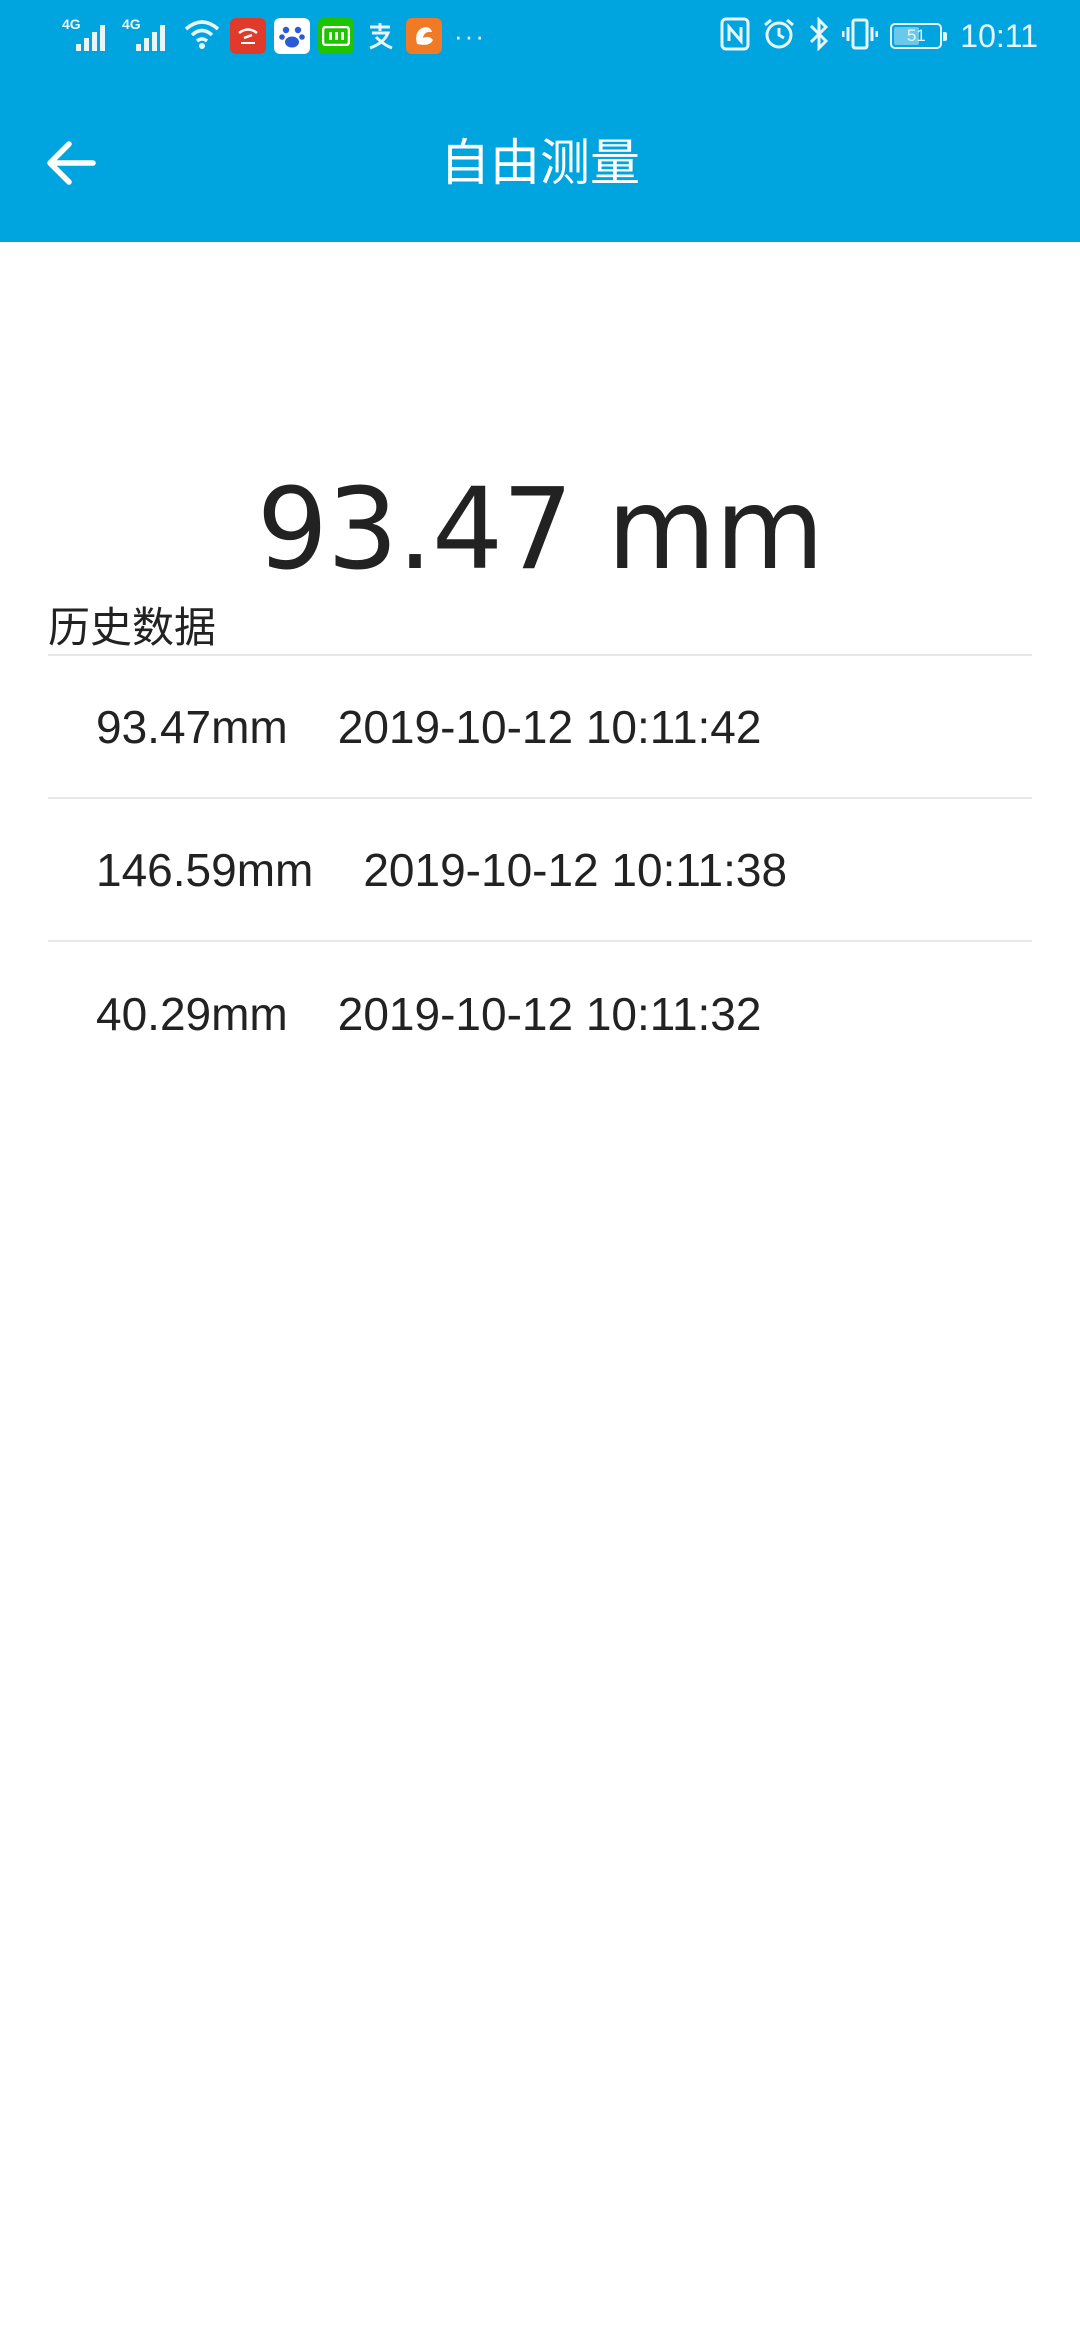 This screenshot has width=1080, height=2340. Describe the element at coordinates (540, 530) in the screenshot. I see `current-measurement: 93.47 mm` at that location.